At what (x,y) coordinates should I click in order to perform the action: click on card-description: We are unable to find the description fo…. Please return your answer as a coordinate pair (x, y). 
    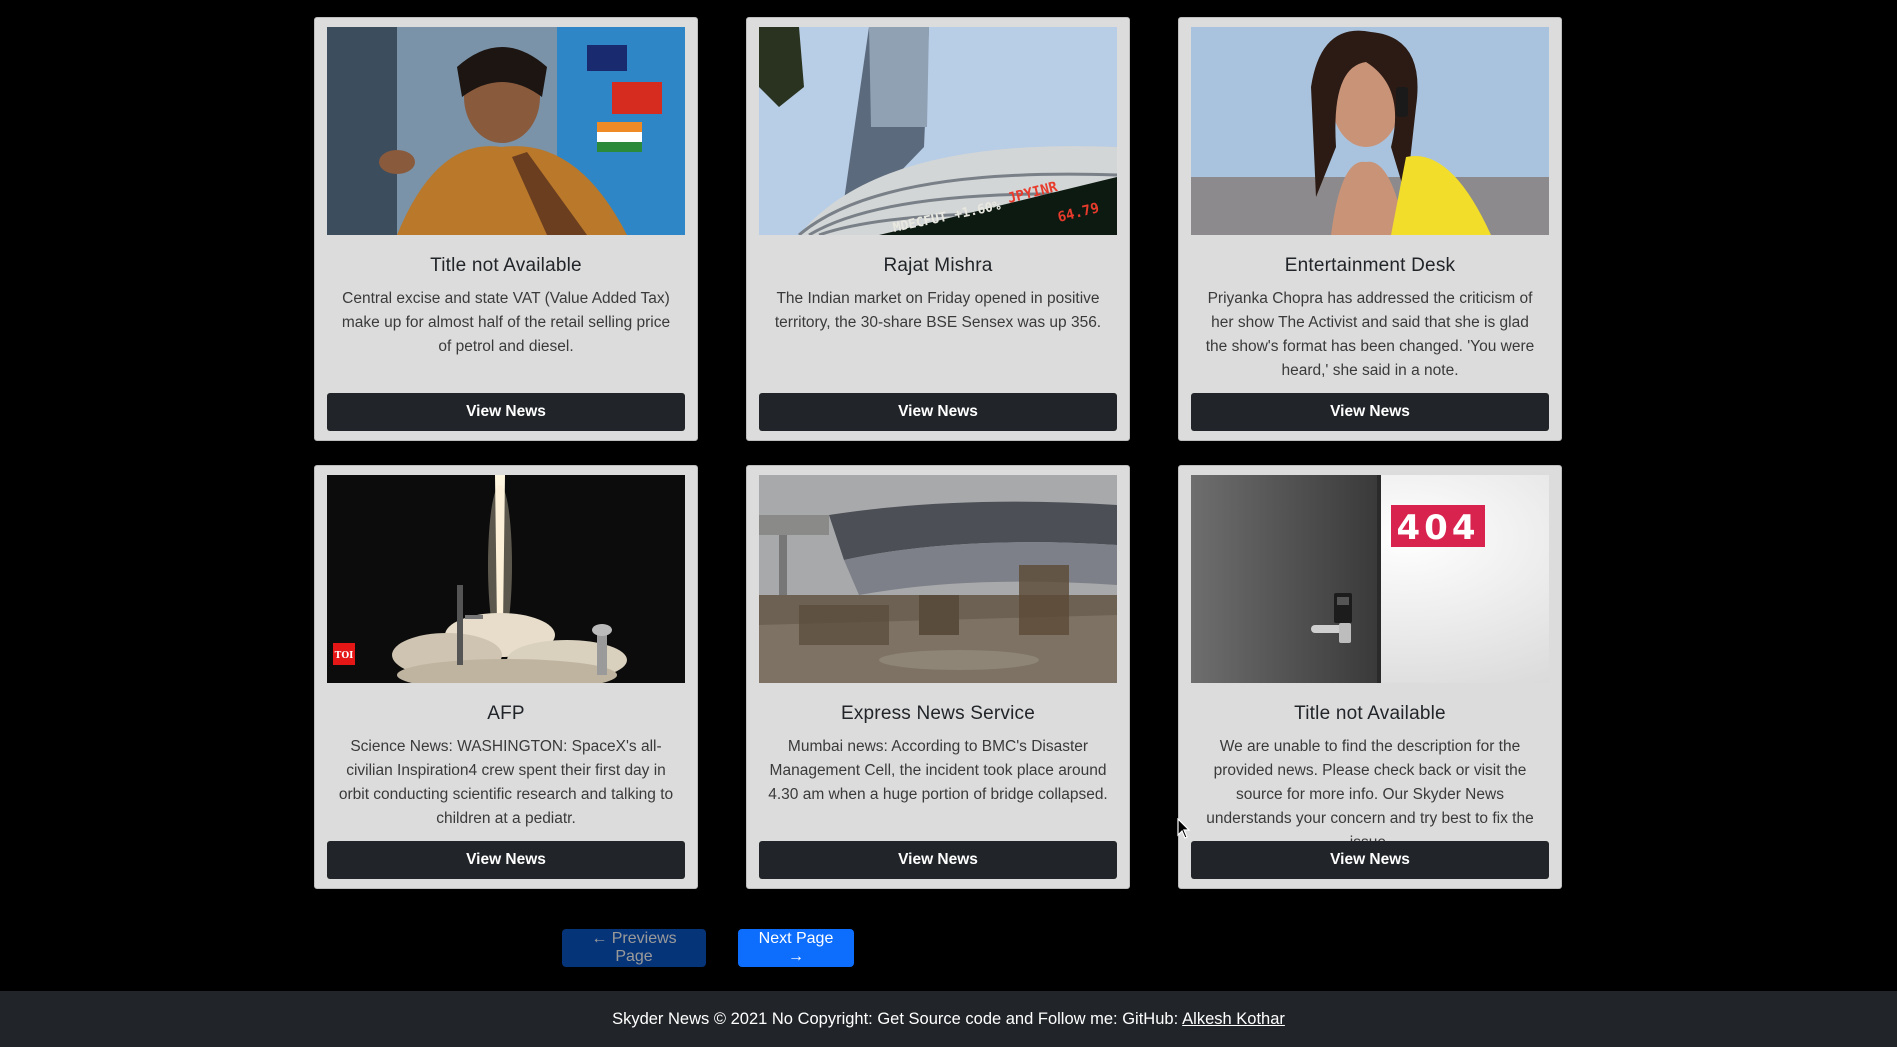
    Looking at the image, I should click on (1370, 794).